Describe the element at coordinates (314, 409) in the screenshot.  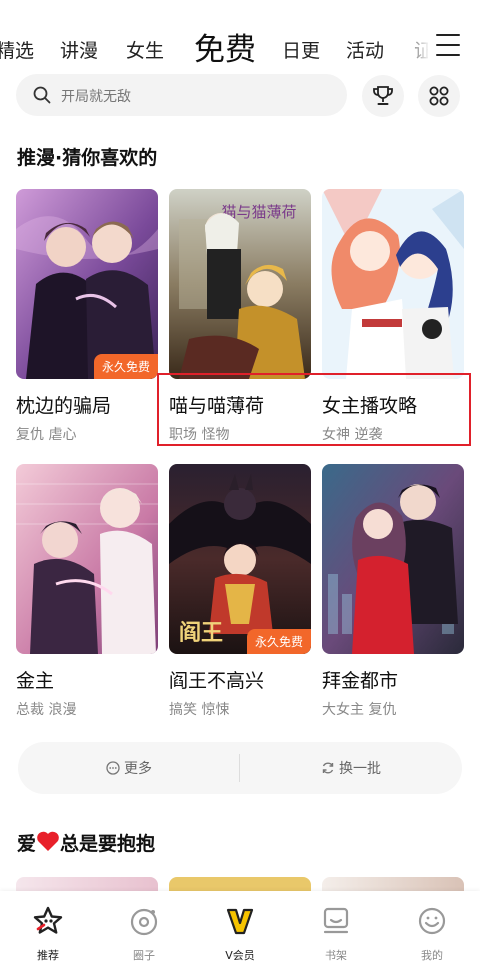
I see `highlight-box` at that location.